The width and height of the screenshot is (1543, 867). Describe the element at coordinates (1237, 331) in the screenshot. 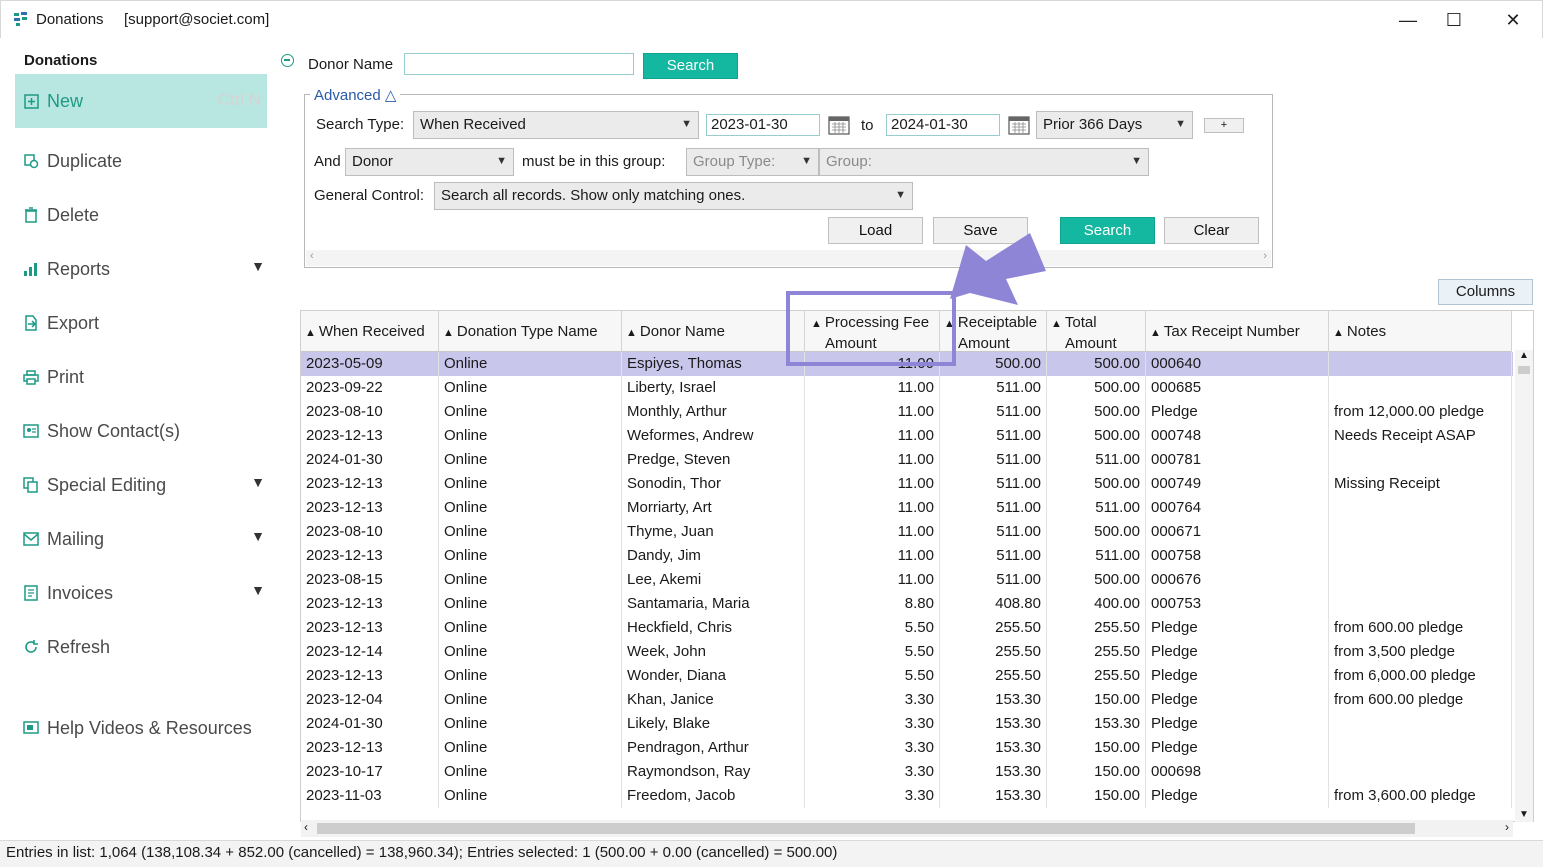

I see `column-header-tax-receipt: ▲ Tax Receipt Number` at that location.